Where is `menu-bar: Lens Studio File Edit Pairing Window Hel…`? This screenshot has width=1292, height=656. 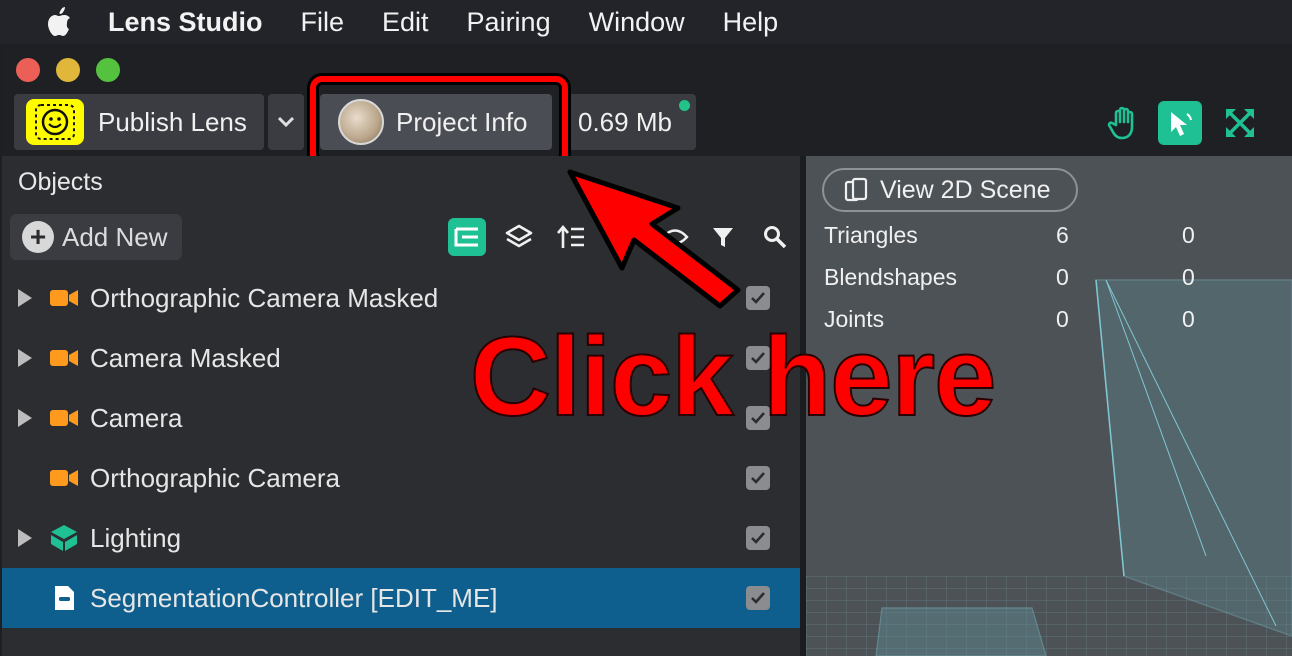
menu-bar: Lens Studio File Edit Pairing Window Hel… is located at coordinates (646, 22).